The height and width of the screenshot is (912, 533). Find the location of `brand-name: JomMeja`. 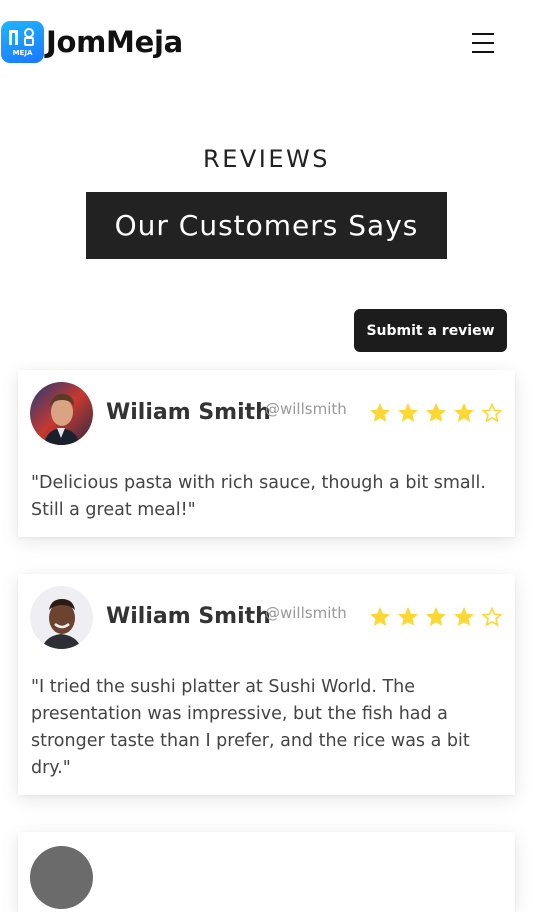

brand-name: JomMeja is located at coordinates (114, 42).